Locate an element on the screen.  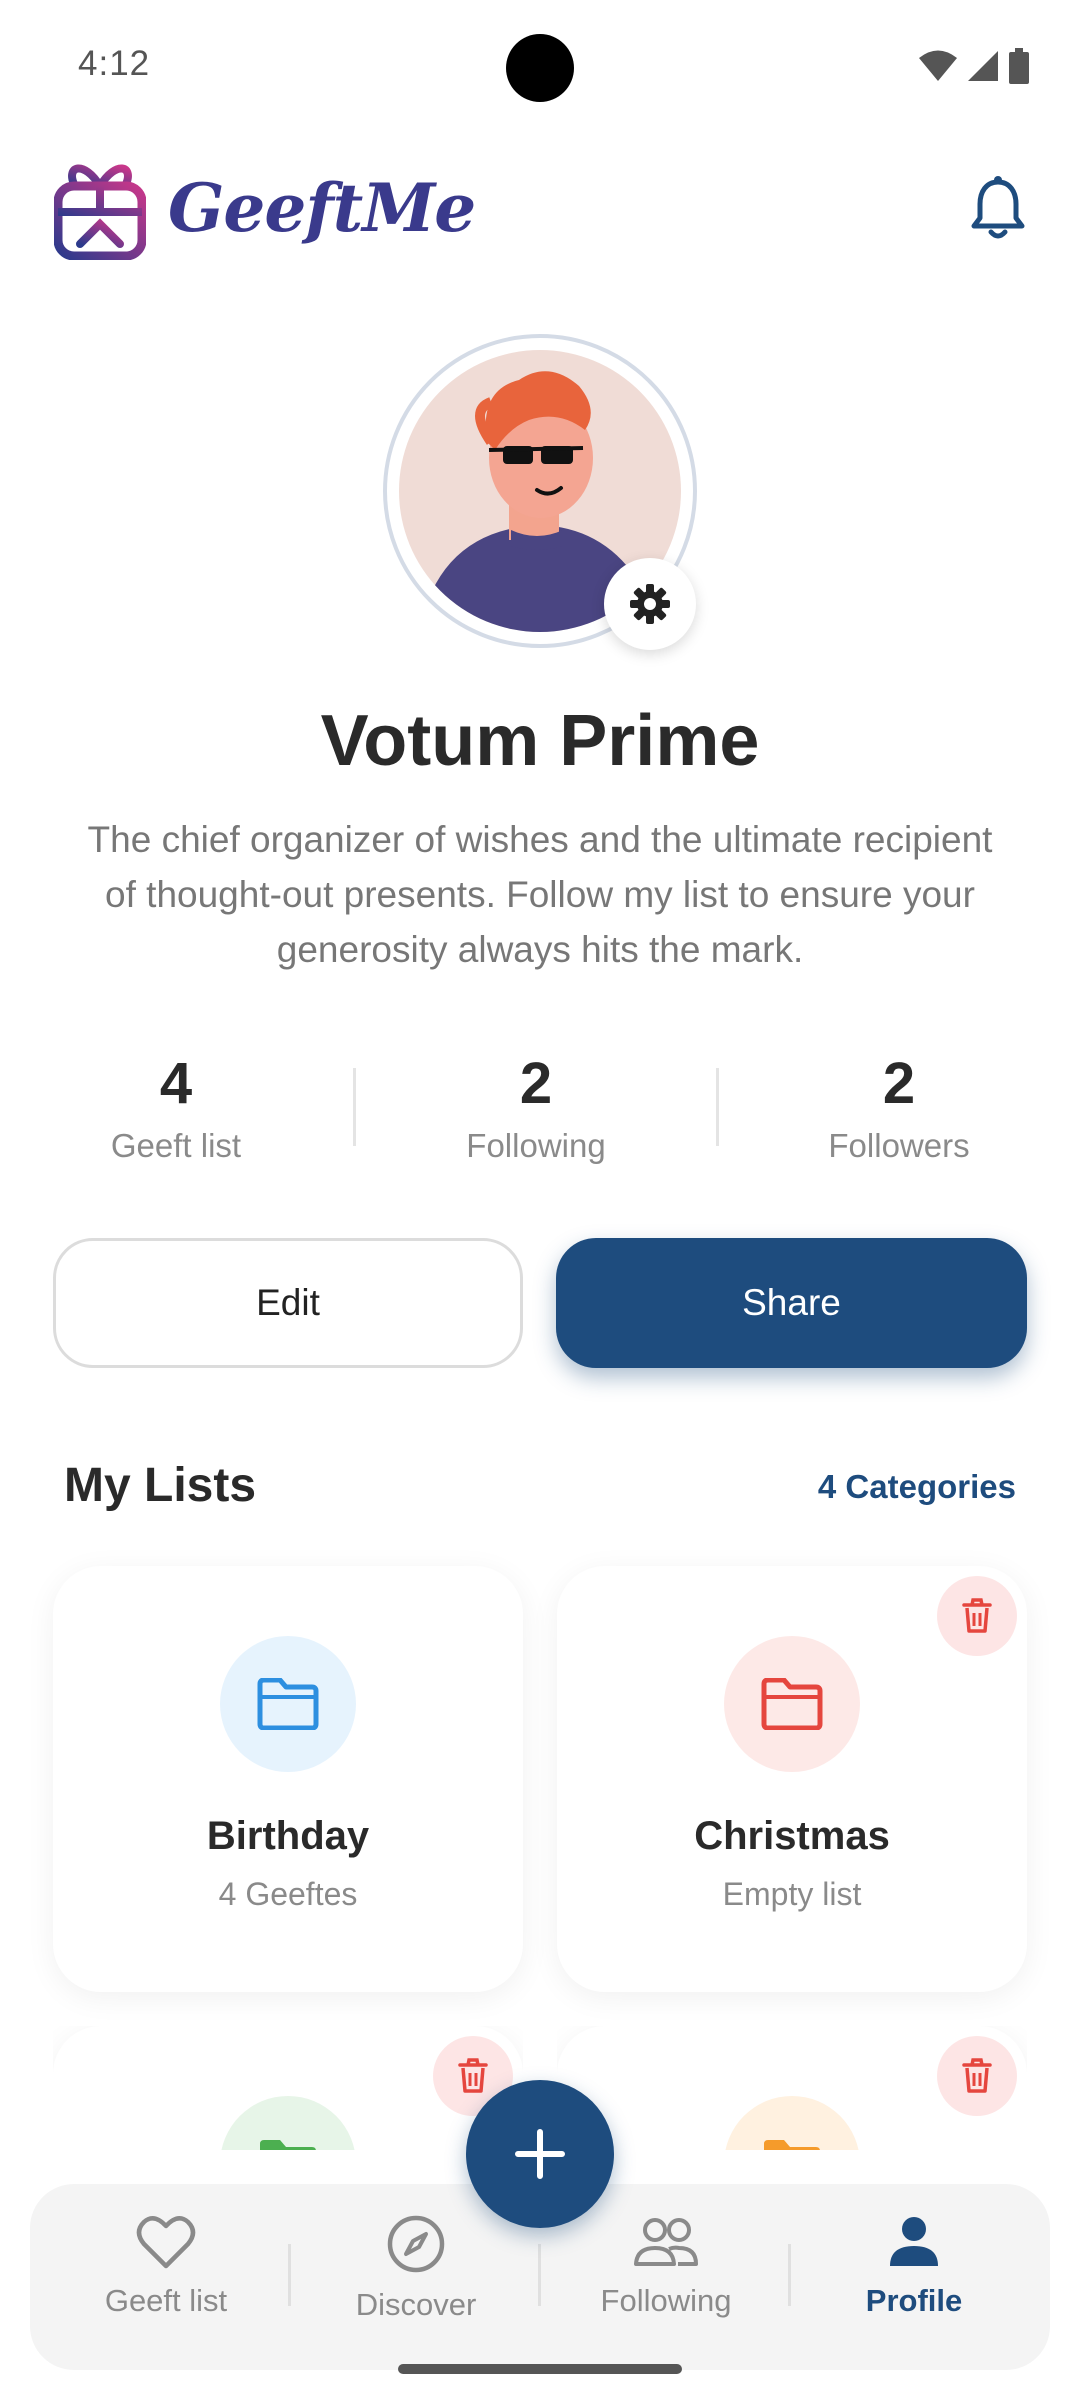
list-title: Christmas is located at coordinates (792, 1836).